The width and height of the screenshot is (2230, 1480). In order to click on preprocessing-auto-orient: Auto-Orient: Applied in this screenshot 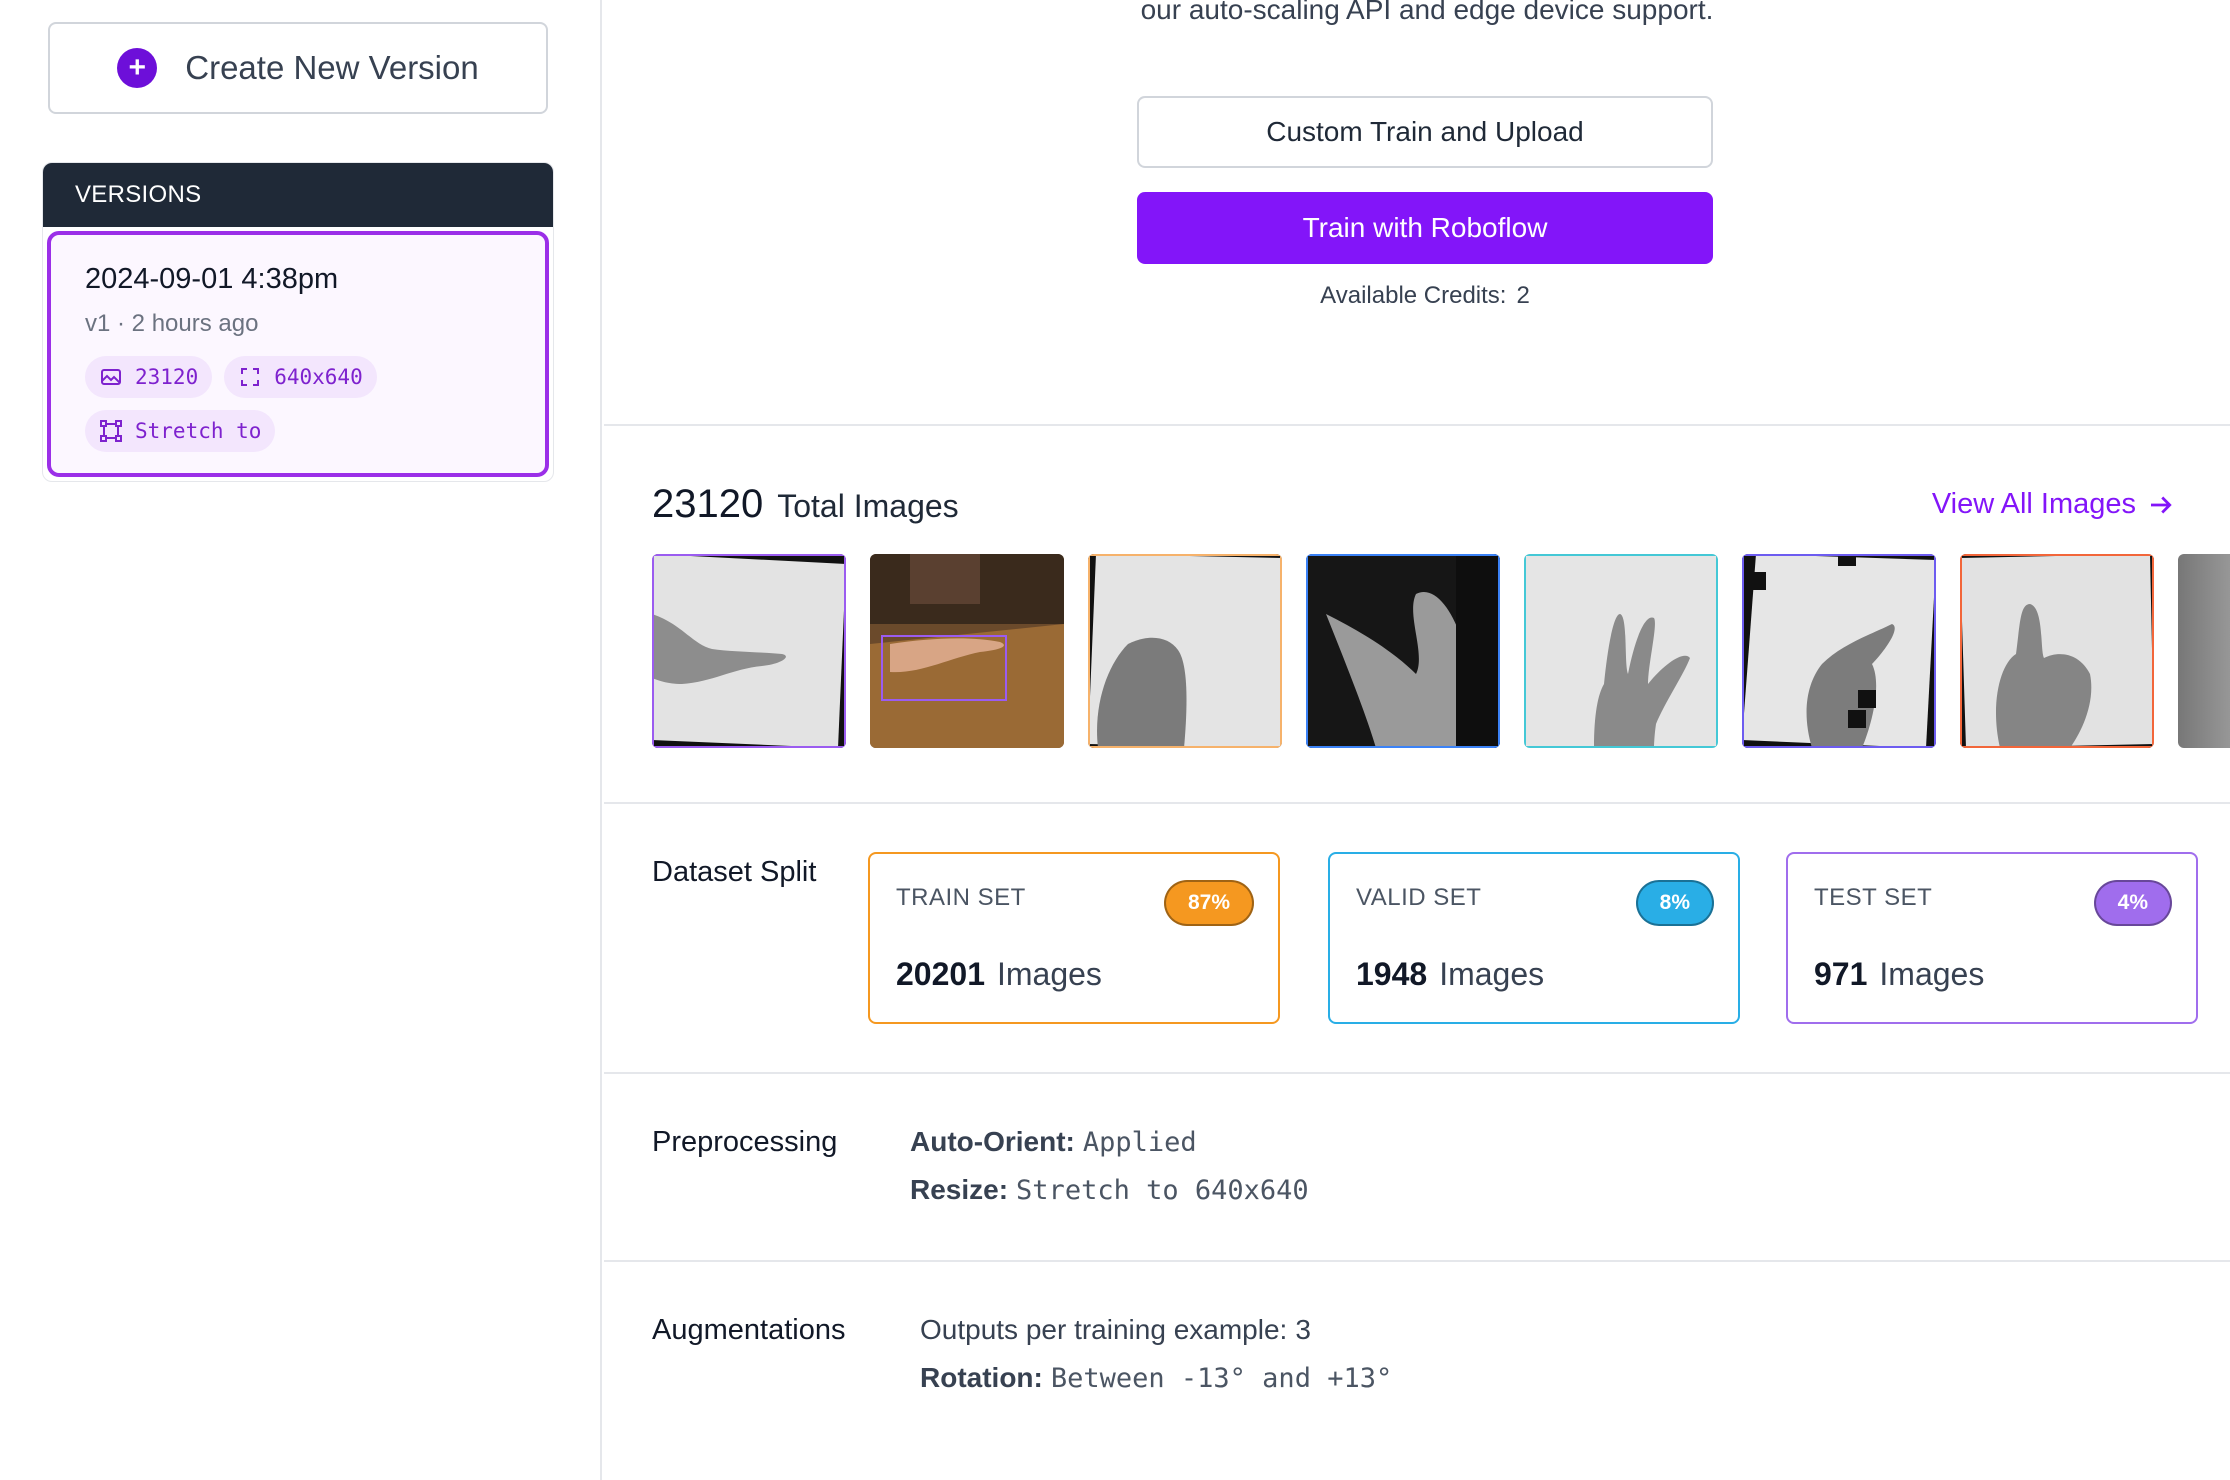, I will do `click(1053, 1142)`.